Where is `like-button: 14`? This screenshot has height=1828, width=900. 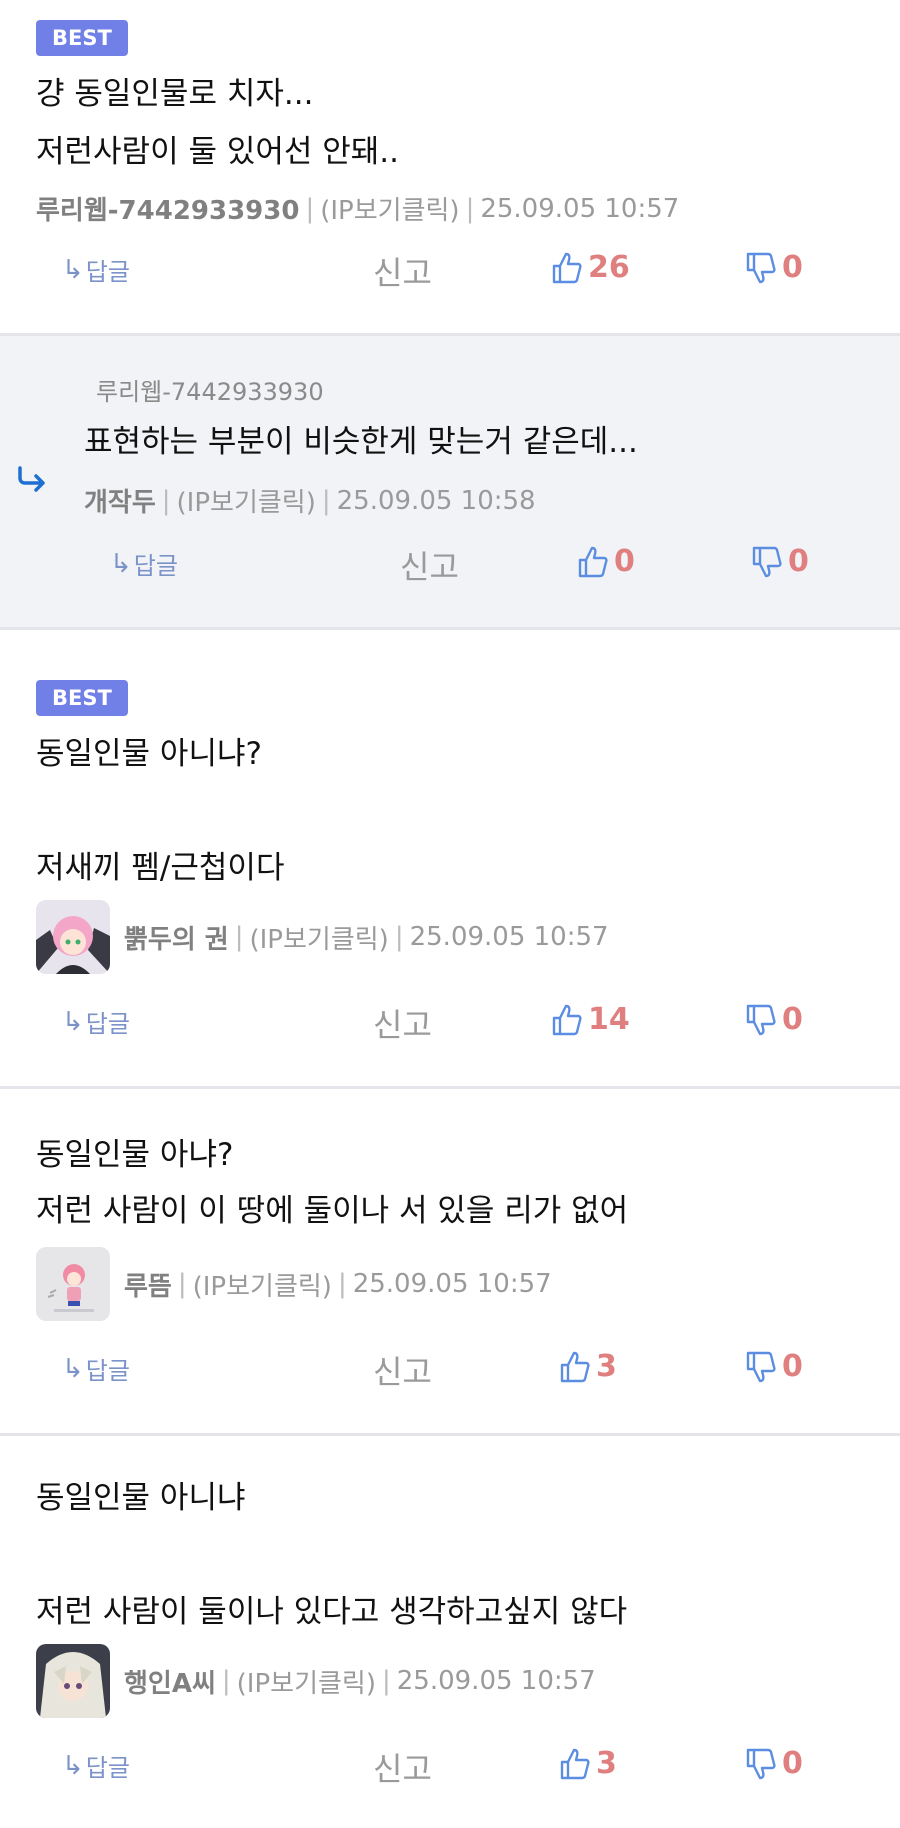
like-button: 14 is located at coordinates (591, 1019).